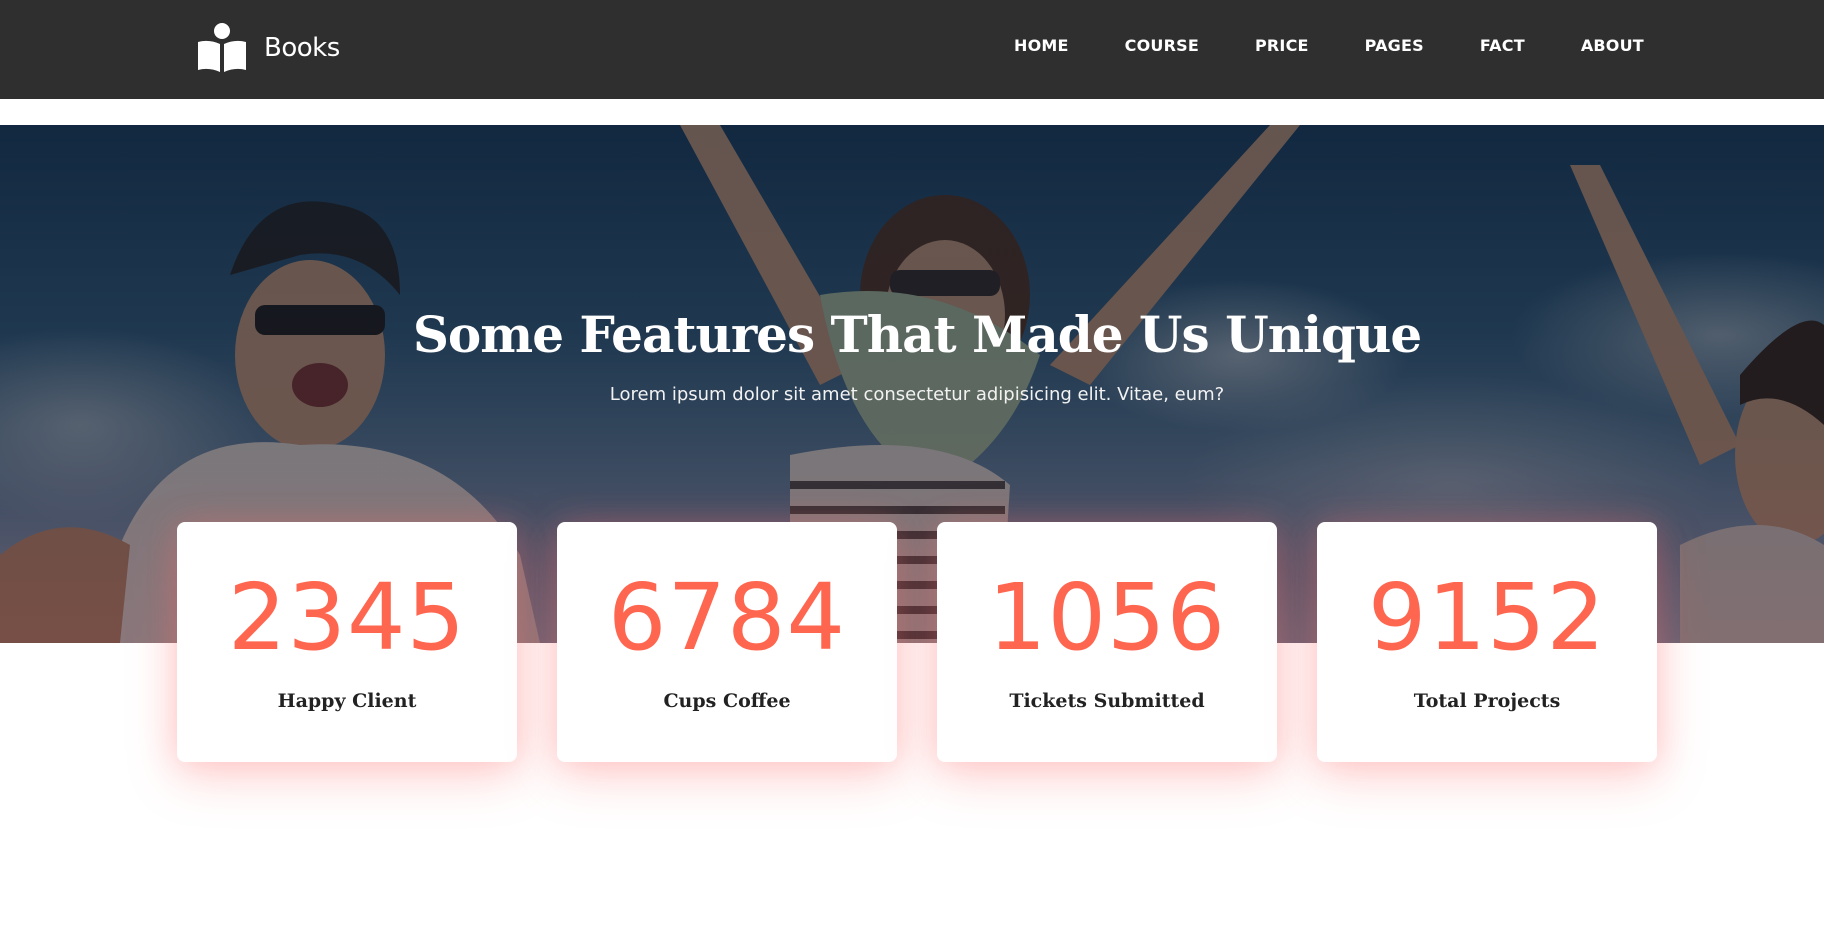 Image resolution: width=1824 pixels, height=933 pixels. I want to click on stat-card-tickets-submitted: 1056 Tickets Submitted, so click(1107, 642).